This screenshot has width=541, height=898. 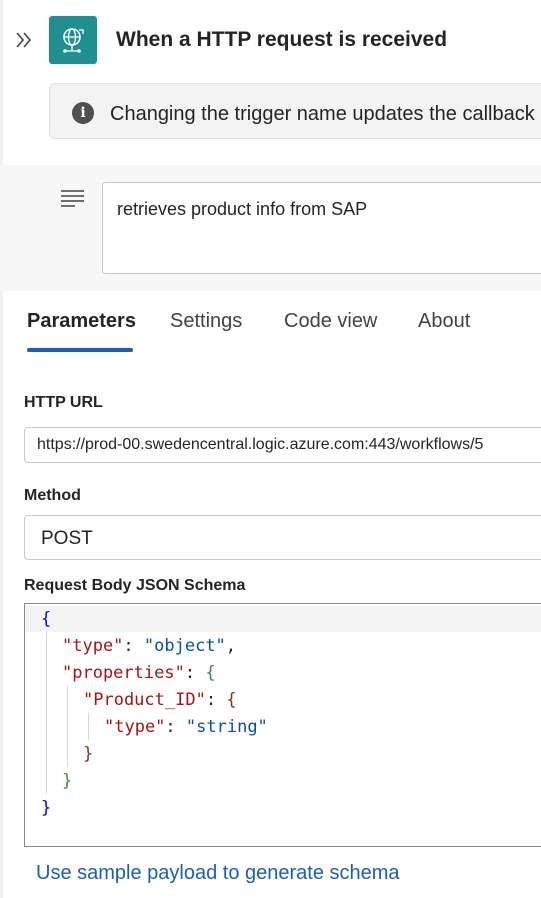 What do you see at coordinates (206, 321) in the screenshot?
I see `tab-settings: Settings` at bounding box center [206, 321].